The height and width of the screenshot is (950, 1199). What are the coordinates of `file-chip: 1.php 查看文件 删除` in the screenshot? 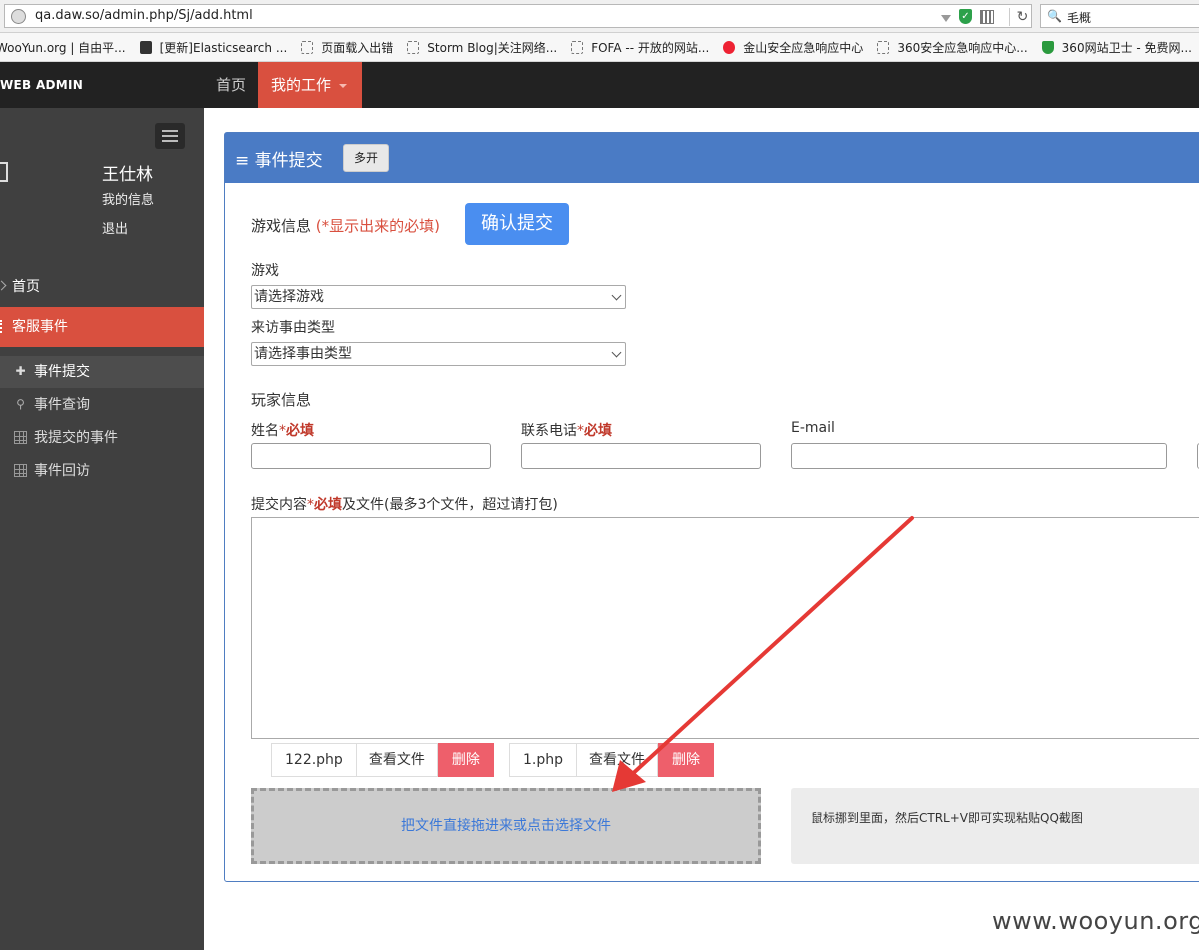 It's located at (612, 760).